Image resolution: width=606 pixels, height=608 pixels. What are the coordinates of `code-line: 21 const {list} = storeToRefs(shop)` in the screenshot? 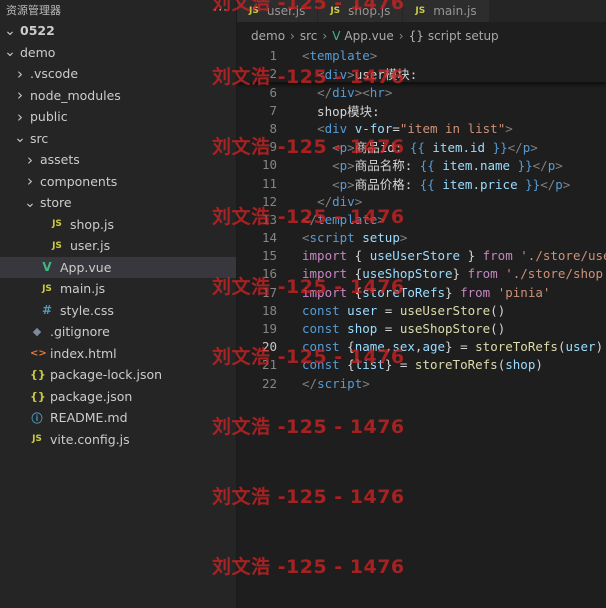 It's located at (421, 365).